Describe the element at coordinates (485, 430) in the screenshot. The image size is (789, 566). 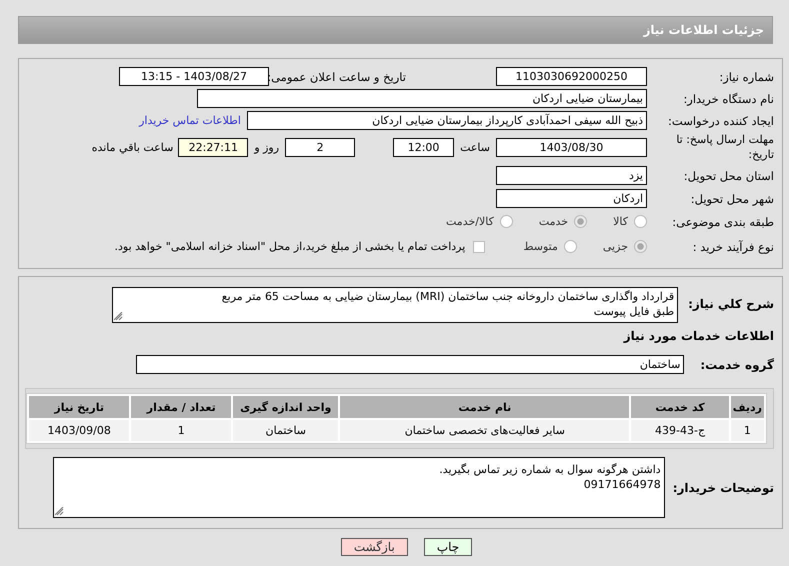
I see `table-cell: سایر فعالیت‌های تخصصی ساختمان` at that location.